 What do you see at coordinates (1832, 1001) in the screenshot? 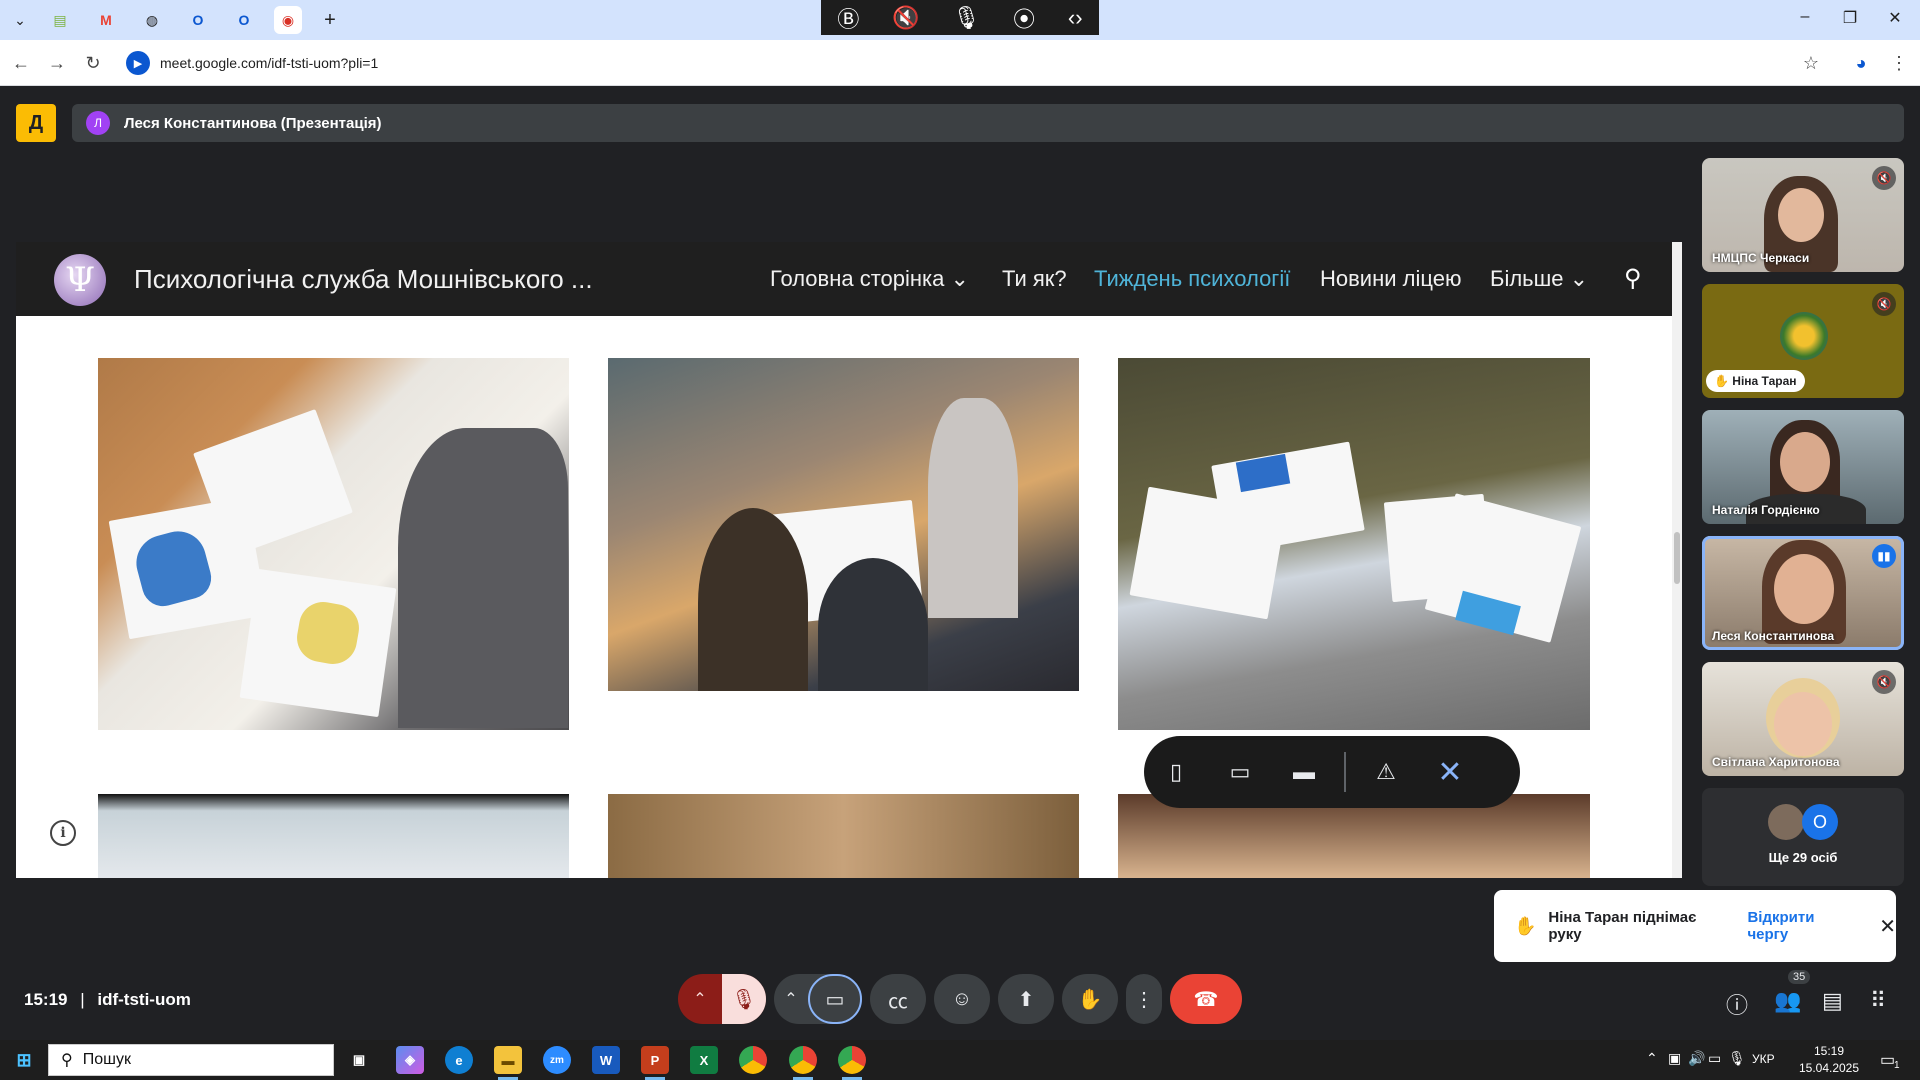
I see `chat-icon: ▤` at bounding box center [1832, 1001].